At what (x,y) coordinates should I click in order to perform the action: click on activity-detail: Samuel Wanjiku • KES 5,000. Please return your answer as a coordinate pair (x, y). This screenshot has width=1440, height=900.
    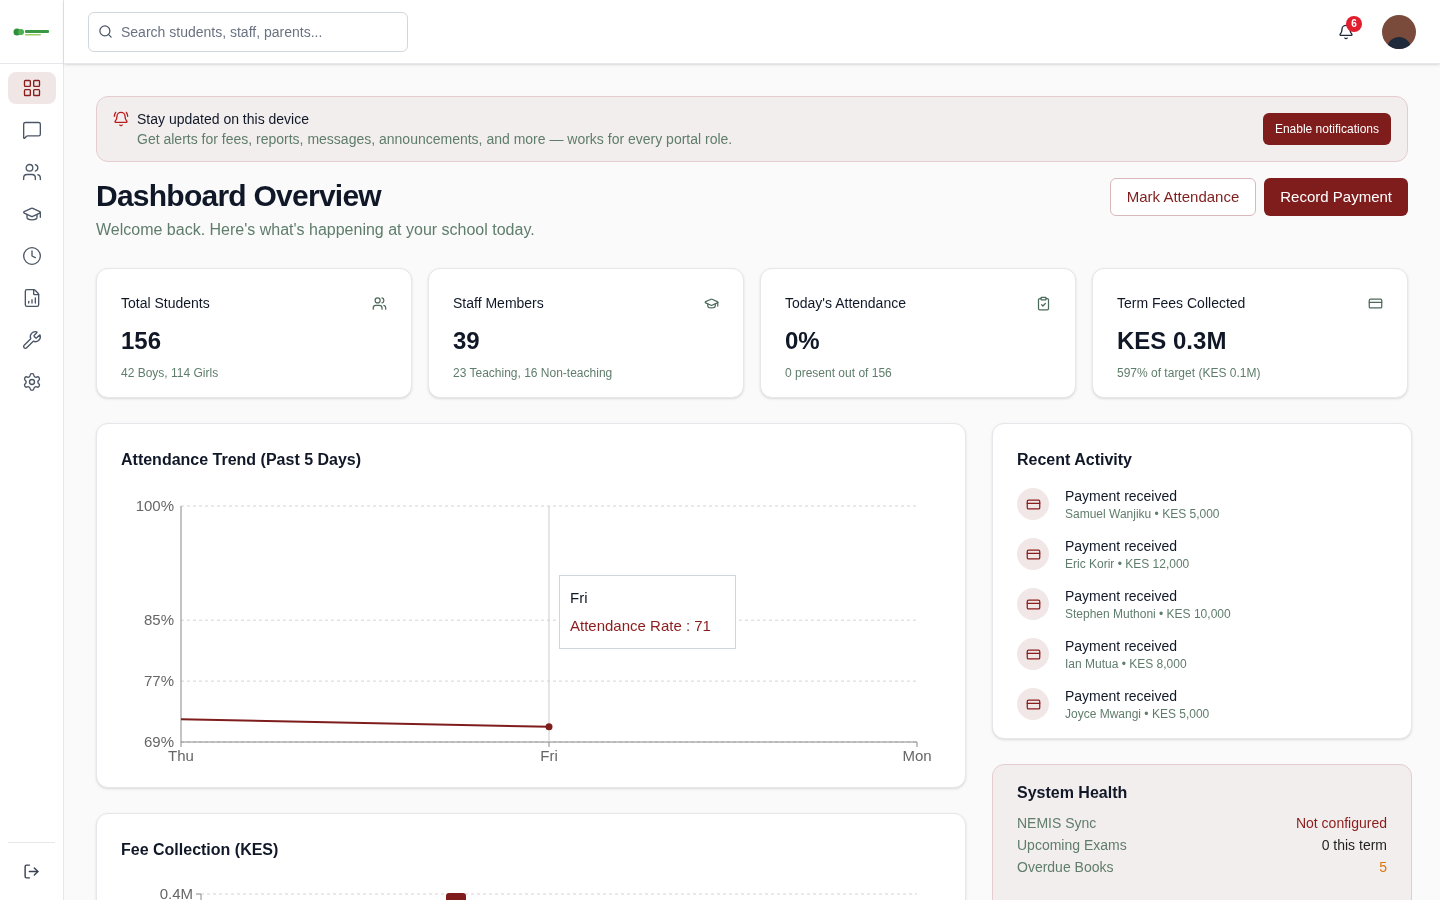
    Looking at the image, I should click on (1142, 514).